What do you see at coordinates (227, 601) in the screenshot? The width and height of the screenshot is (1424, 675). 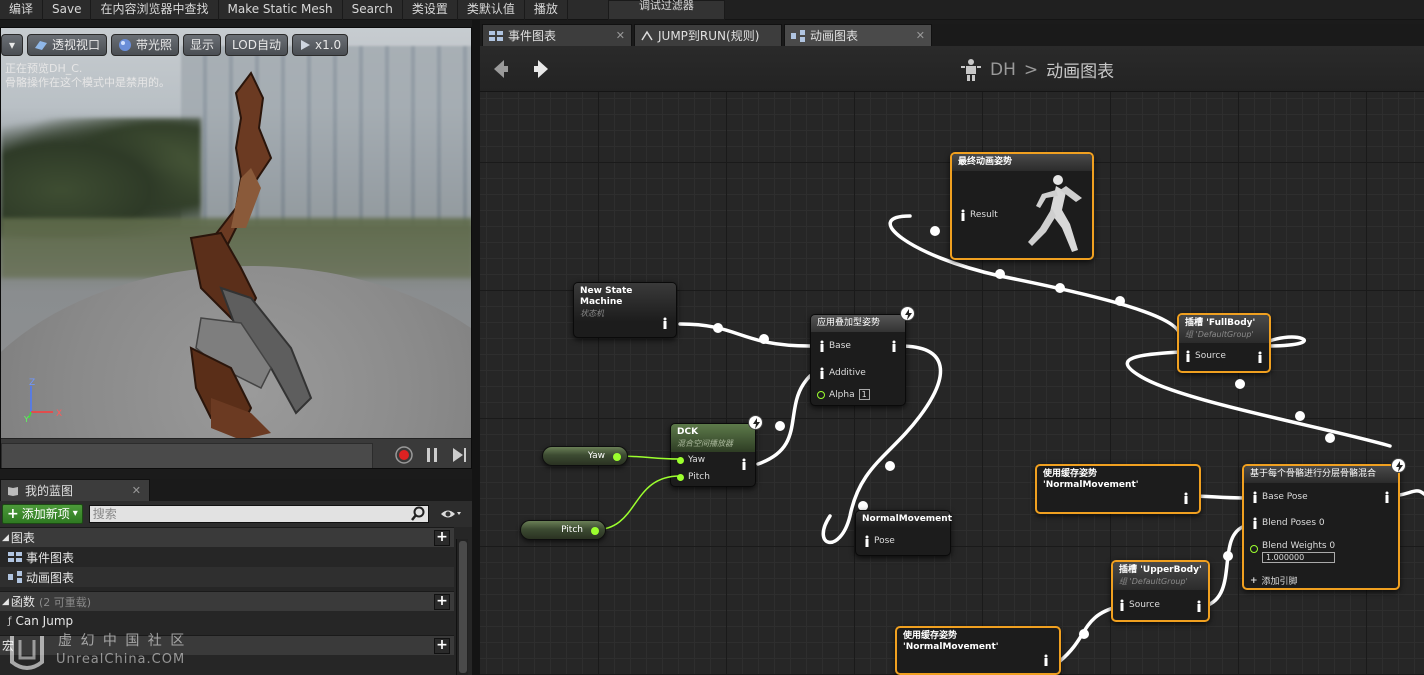 I see `functions-section-header: ◢ 函数 (2 可重载) +` at bounding box center [227, 601].